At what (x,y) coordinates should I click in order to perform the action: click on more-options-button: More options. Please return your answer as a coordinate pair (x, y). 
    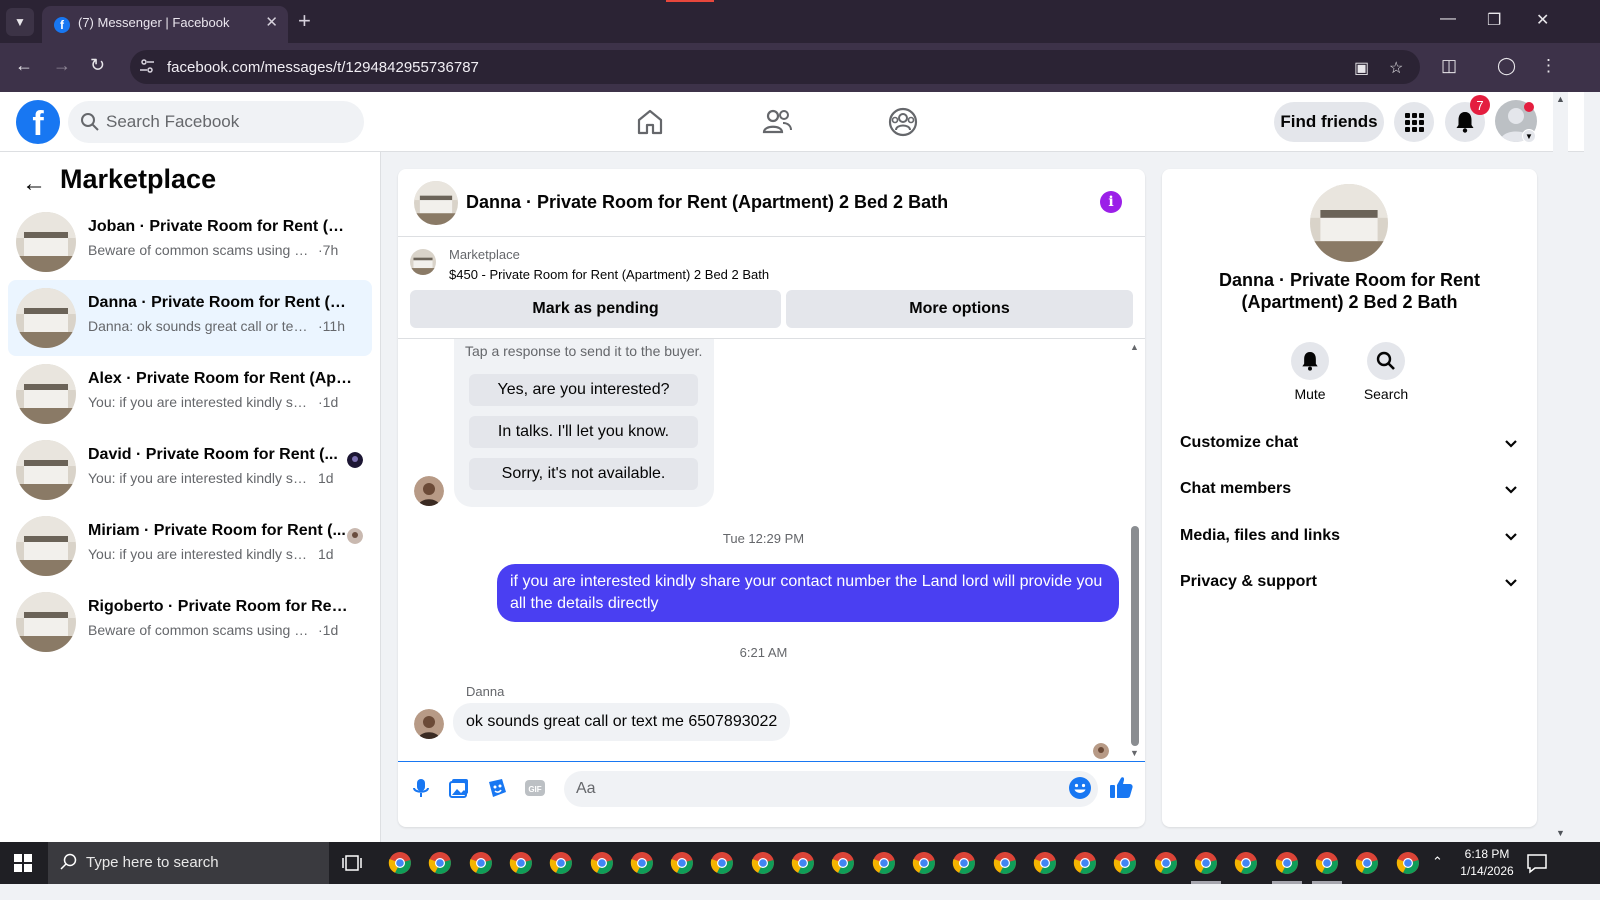
    Looking at the image, I should click on (959, 309).